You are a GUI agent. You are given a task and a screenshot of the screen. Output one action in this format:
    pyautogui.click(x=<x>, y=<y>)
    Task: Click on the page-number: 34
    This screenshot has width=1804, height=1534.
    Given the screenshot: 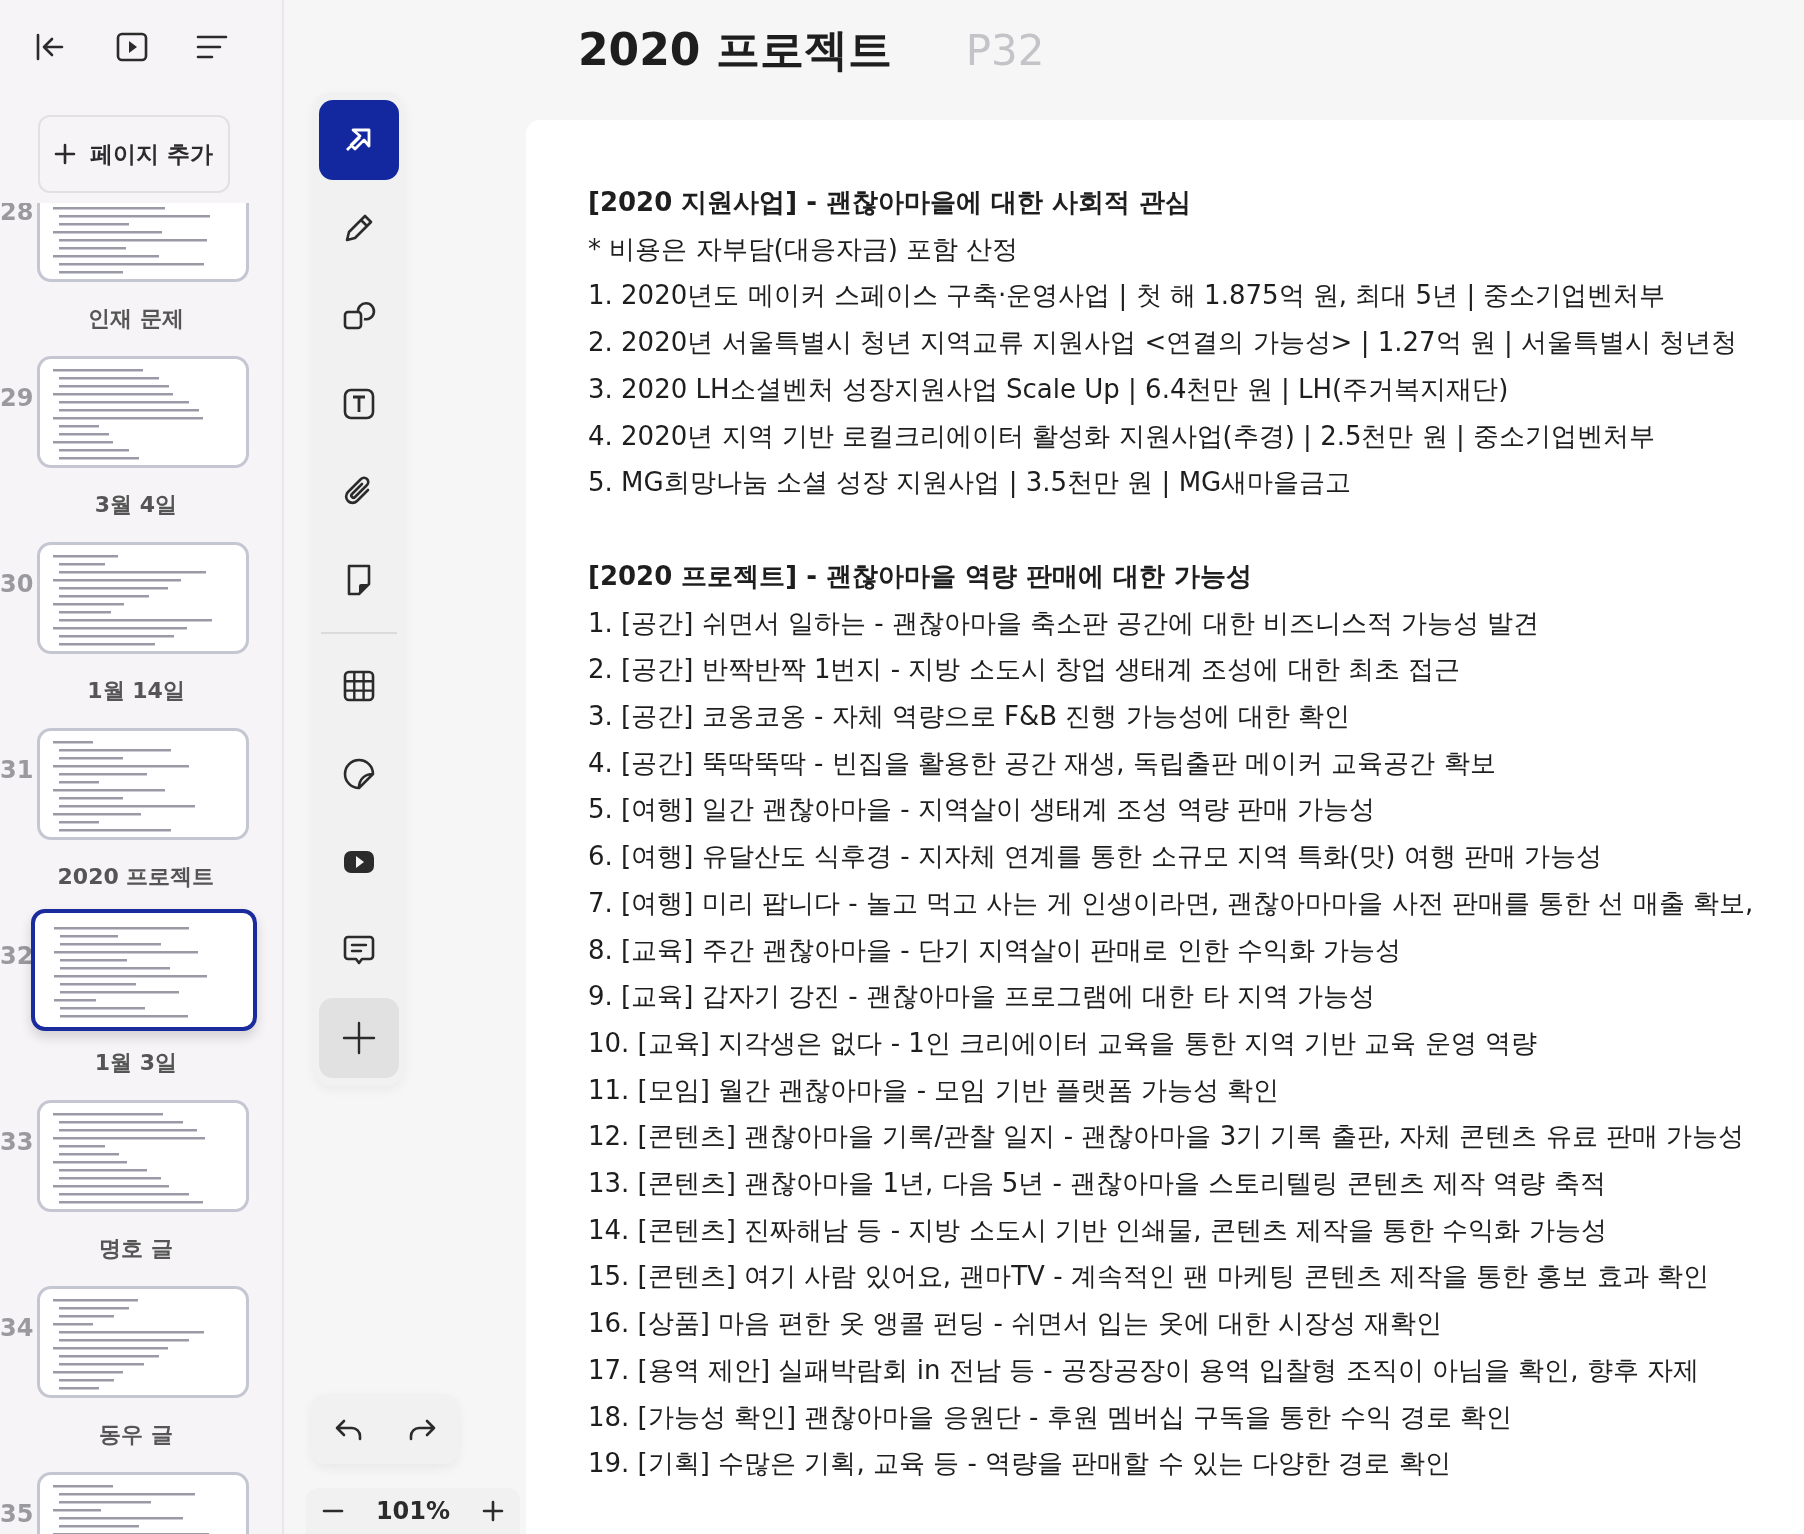 What is the action you would take?
    pyautogui.click(x=17, y=1329)
    